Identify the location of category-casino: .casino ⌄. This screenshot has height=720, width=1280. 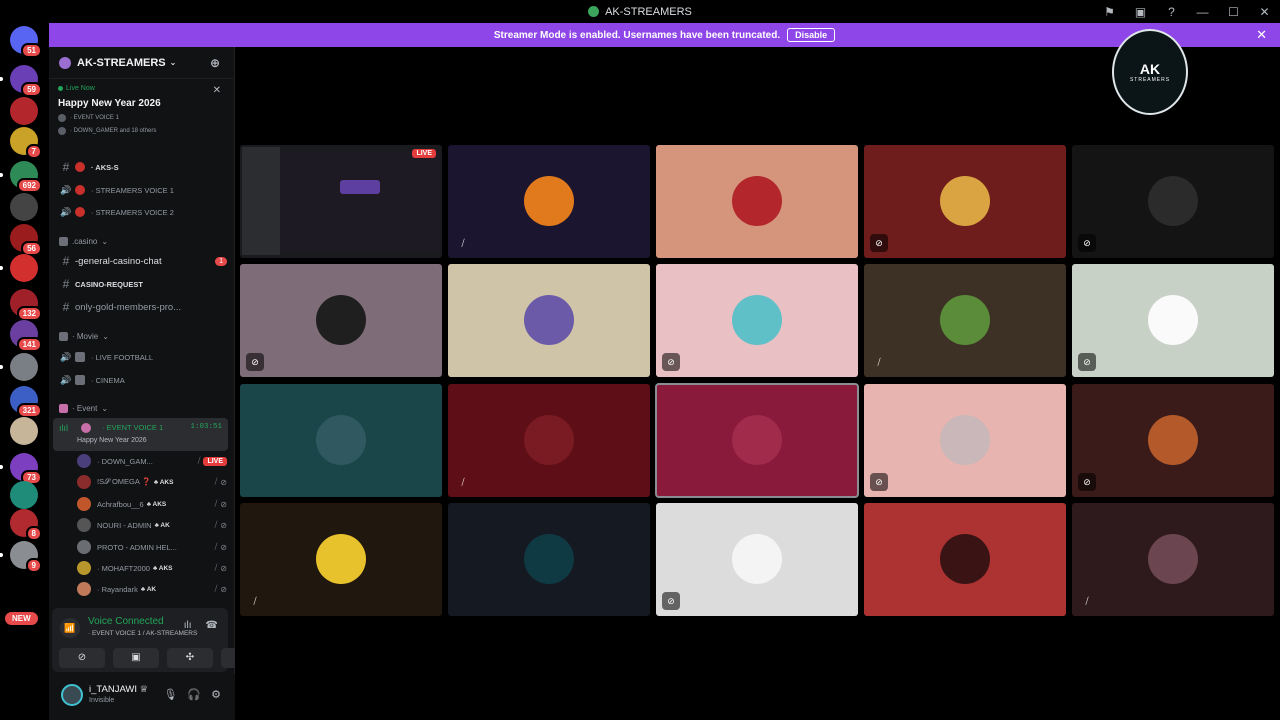
(83, 241).